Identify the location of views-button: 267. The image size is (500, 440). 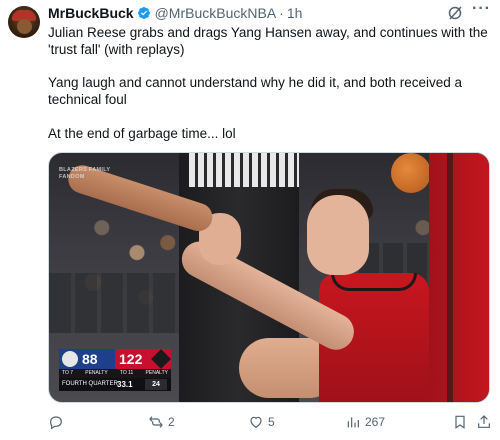
(365, 422).